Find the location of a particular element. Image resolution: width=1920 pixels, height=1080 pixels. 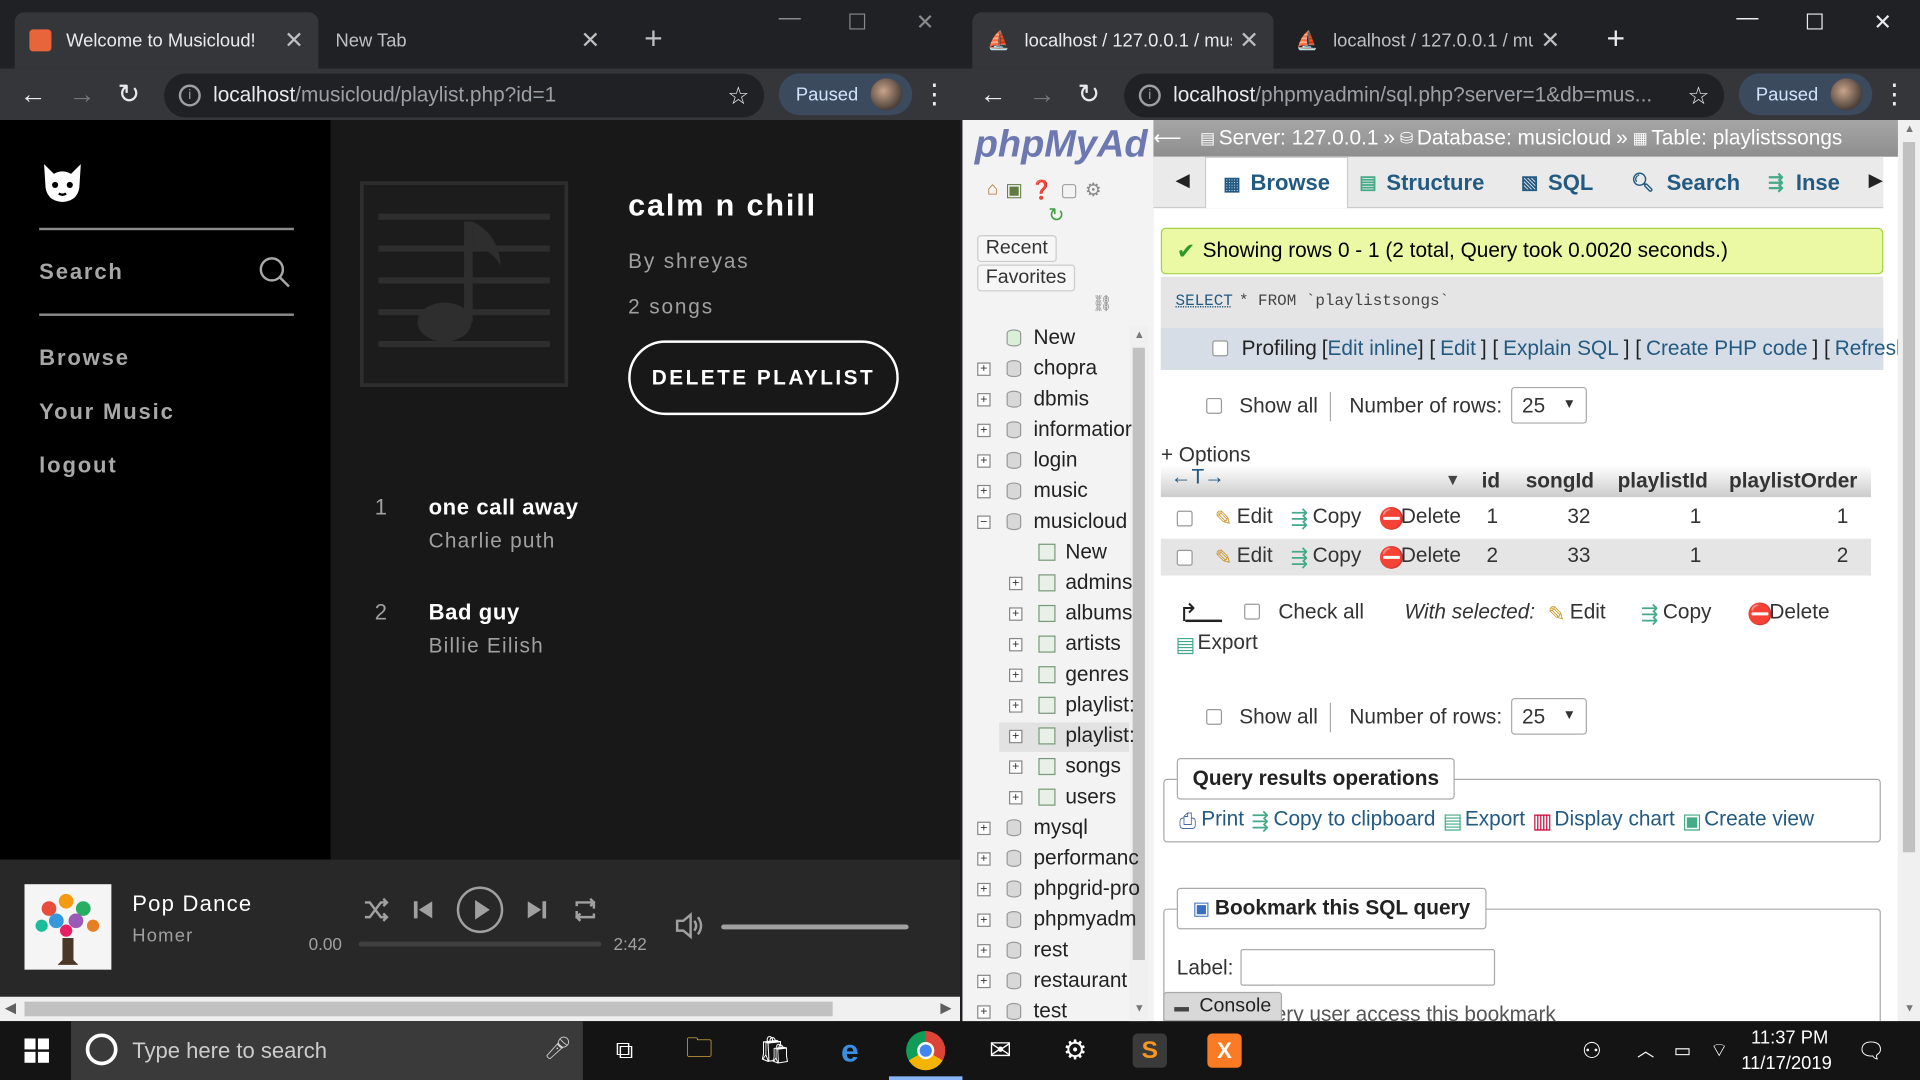

tree-database: login is located at coordinates (1055, 460).